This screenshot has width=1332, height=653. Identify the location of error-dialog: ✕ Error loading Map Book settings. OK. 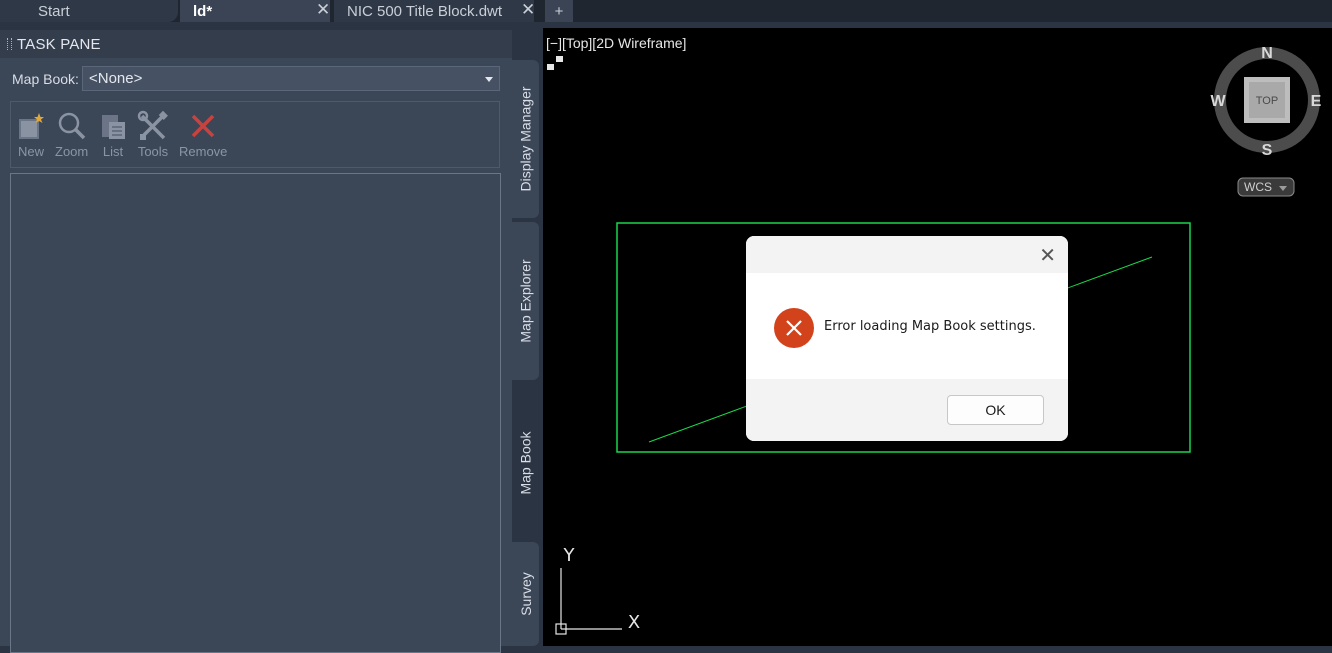
(907, 338).